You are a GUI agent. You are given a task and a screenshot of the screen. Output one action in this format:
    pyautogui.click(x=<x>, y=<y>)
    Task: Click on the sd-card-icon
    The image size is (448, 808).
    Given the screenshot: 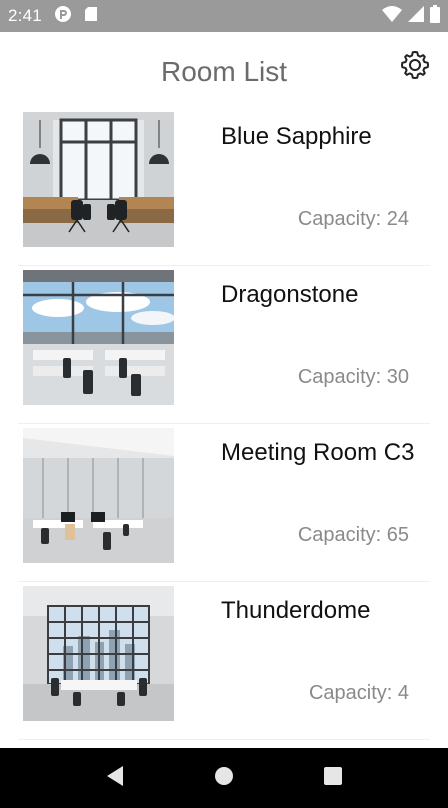 What is the action you would take?
    pyautogui.click(x=91, y=16)
    